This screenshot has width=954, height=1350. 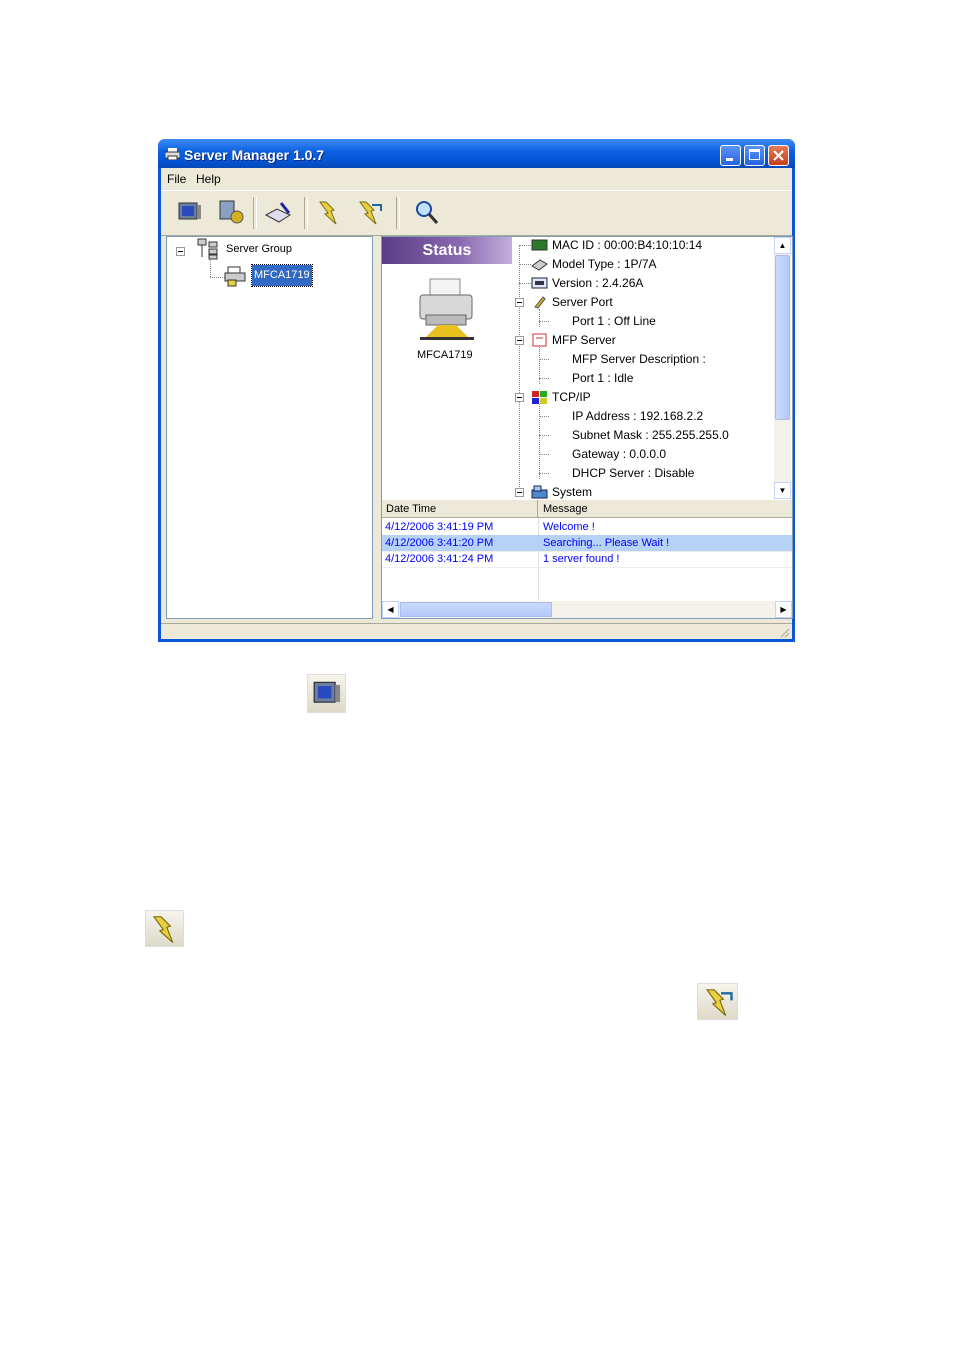 I want to click on port-icon, so click(x=540, y=302).